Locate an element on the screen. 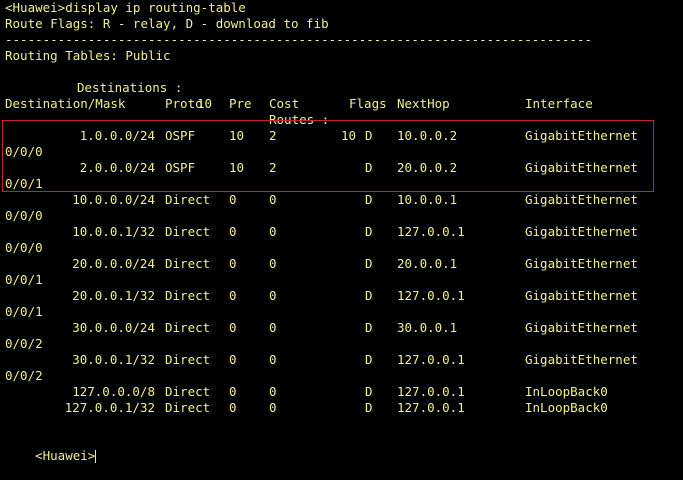 This screenshot has width=683, height=480. table-row: 127.0.0.0/8 Direct 0 0 D 127.0.0.1 InLoopBack0 is located at coordinates (340, 392).